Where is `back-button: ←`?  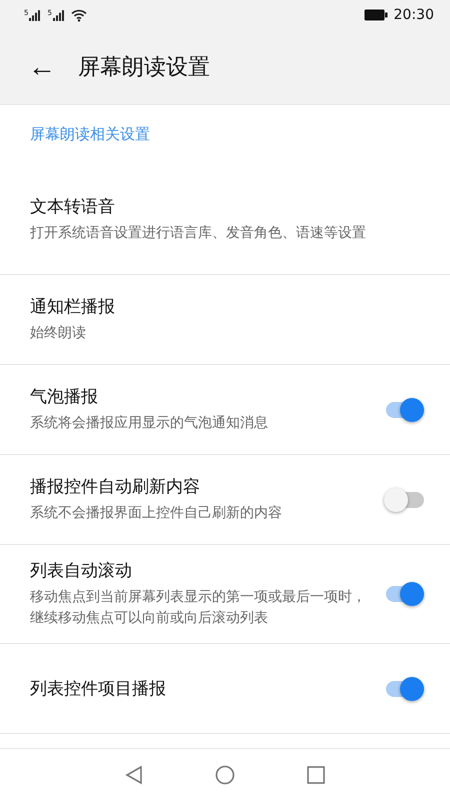 back-button: ← is located at coordinates (42, 67).